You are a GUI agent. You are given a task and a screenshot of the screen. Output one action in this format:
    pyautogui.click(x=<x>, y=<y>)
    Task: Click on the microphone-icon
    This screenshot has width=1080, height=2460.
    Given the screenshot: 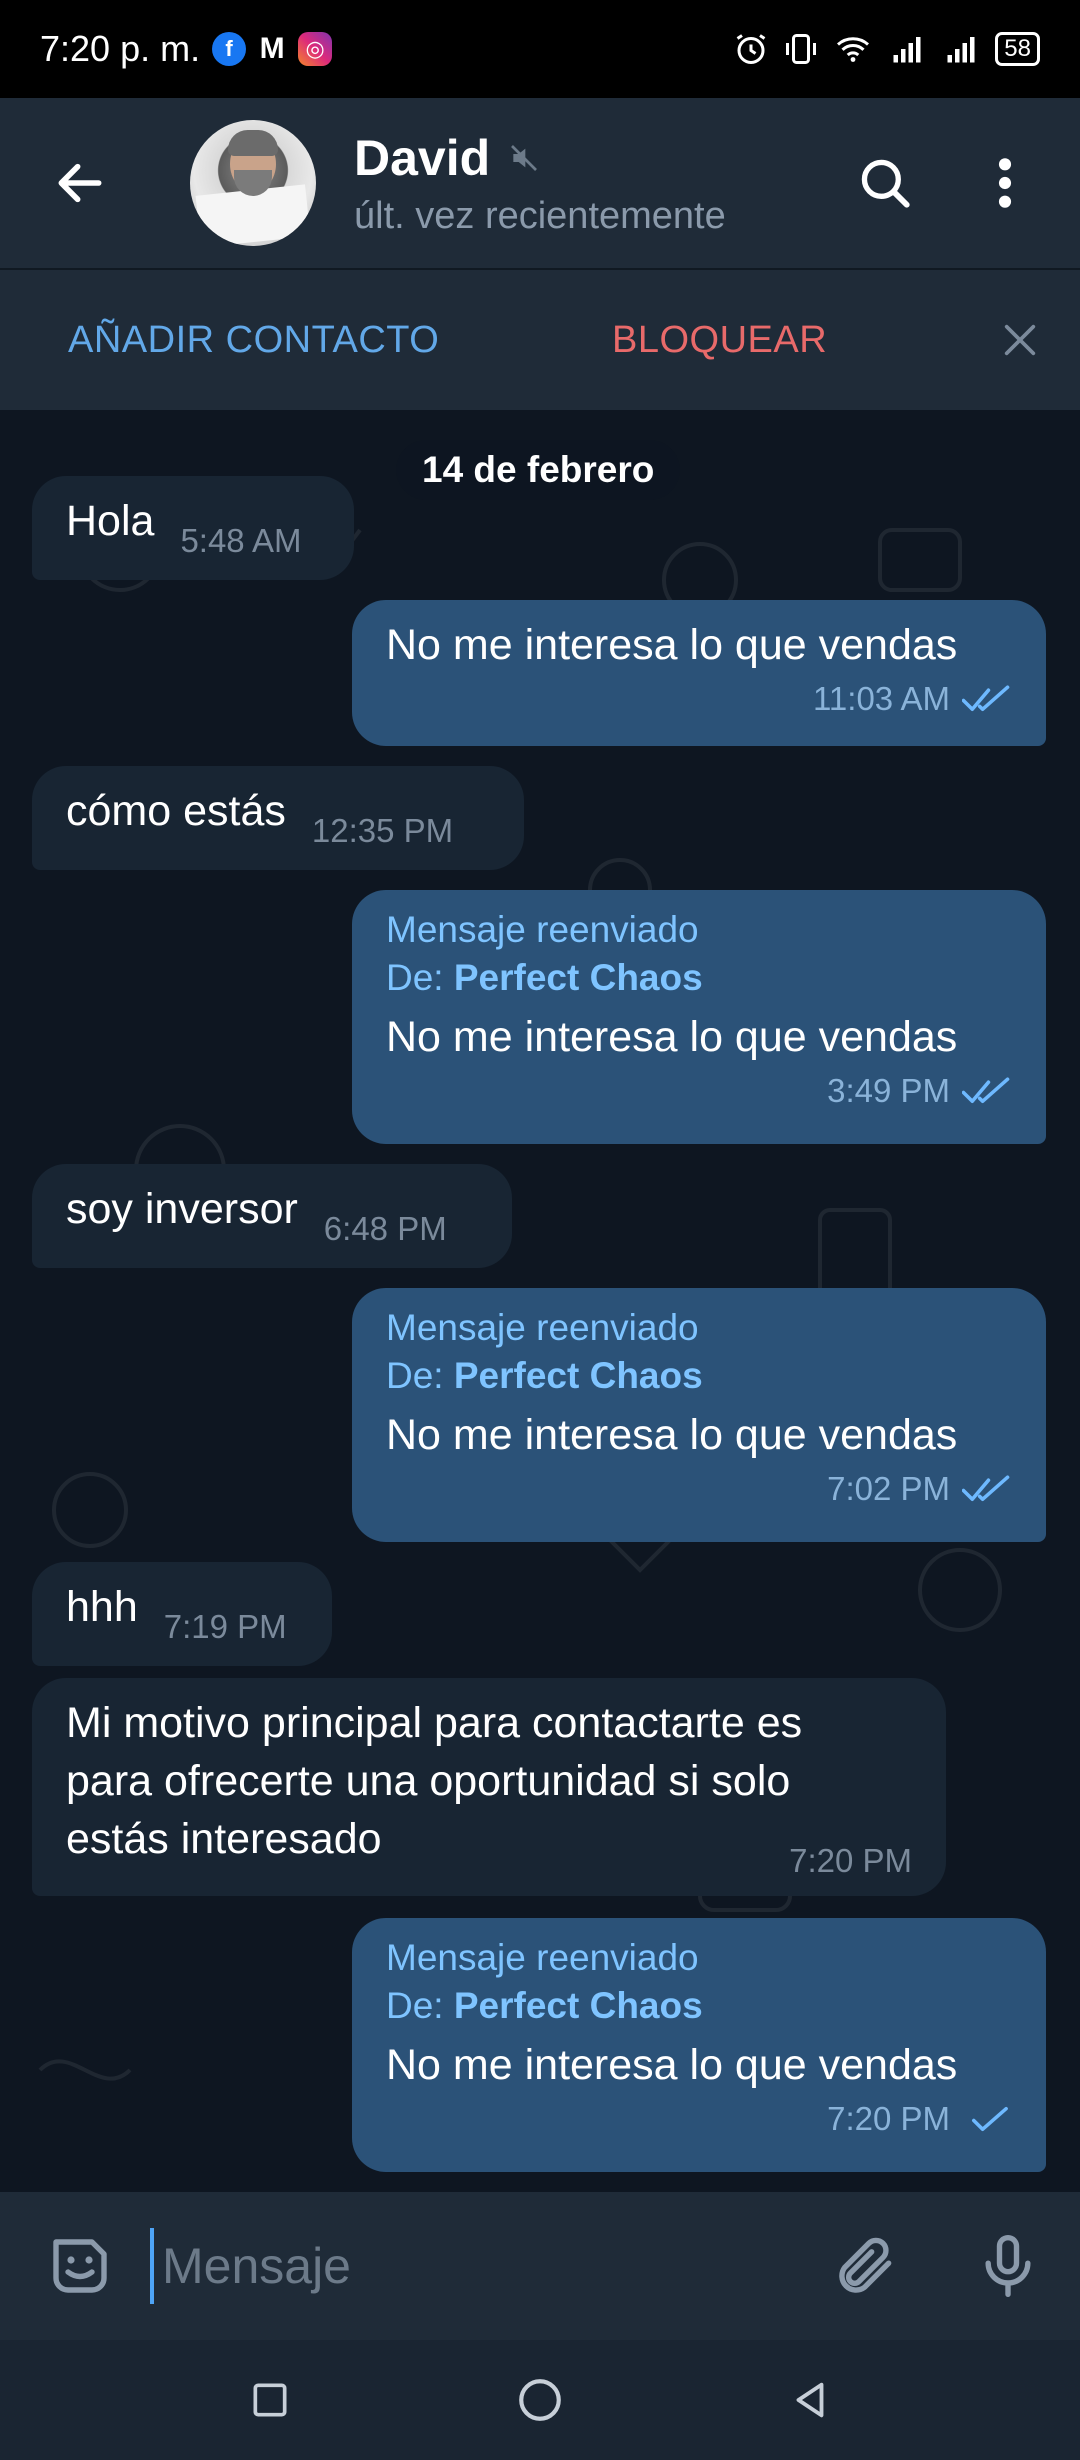 What is the action you would take?
    pyautogui.click(x=1008, y=2266)
    